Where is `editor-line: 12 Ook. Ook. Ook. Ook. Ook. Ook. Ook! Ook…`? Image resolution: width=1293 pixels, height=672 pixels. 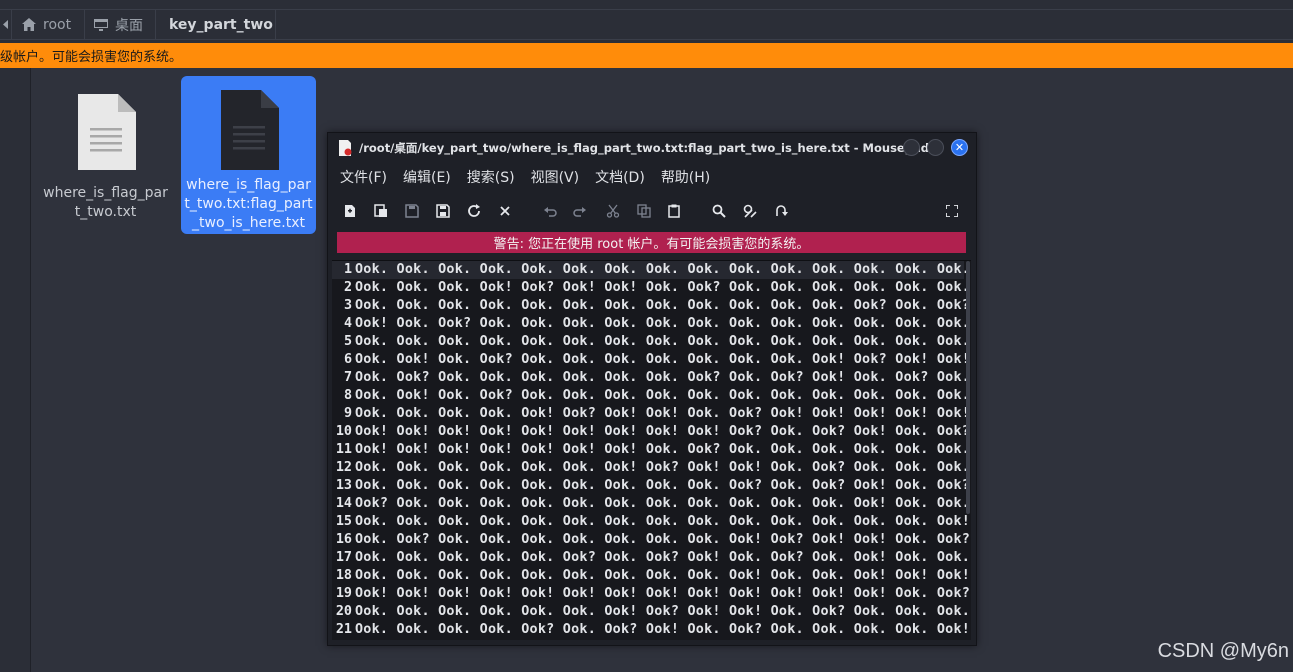 editor-line: 12 Ook. Ook. Ook. Ook. Ook. Ook. Ook! Ook… is located at coordinates (651, 468).